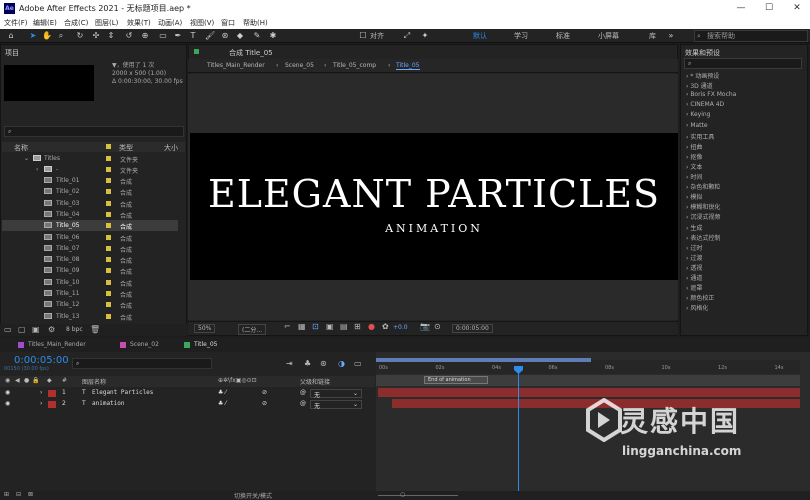  I want to click on tab-title-05: Title_05, so click(201, 344).